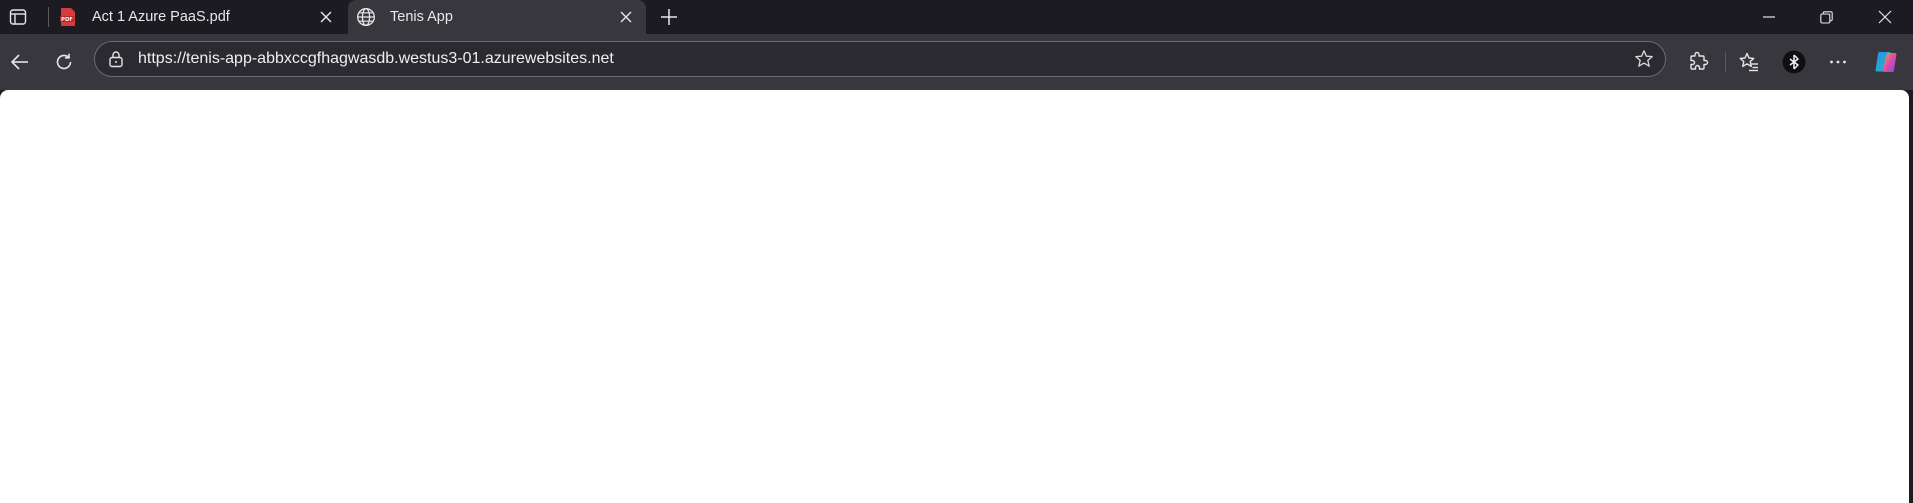  Describe the element at coordinates (67, 20) in the screenshot. I see `svg-text: PDF` at that location.